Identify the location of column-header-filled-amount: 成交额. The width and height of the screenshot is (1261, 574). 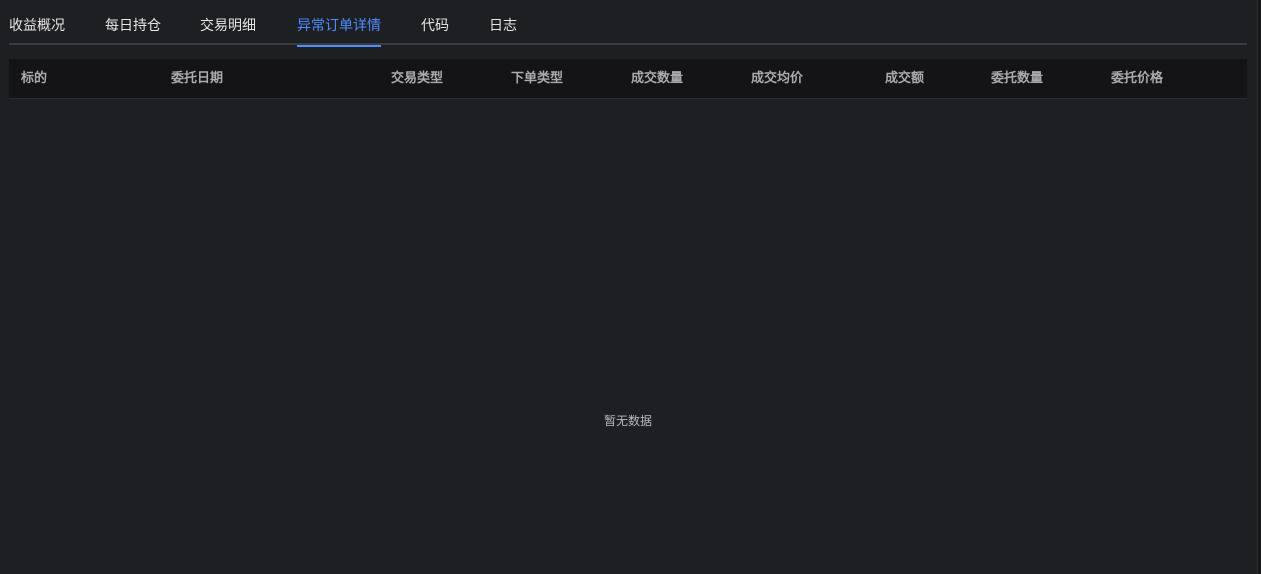
(905, 78).